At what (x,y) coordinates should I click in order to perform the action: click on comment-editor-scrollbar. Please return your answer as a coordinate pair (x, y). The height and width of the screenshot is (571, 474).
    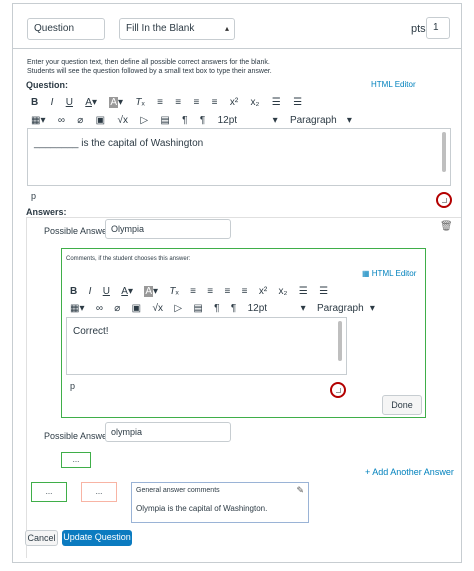
    Looking at the image, I should click on (340, 341).